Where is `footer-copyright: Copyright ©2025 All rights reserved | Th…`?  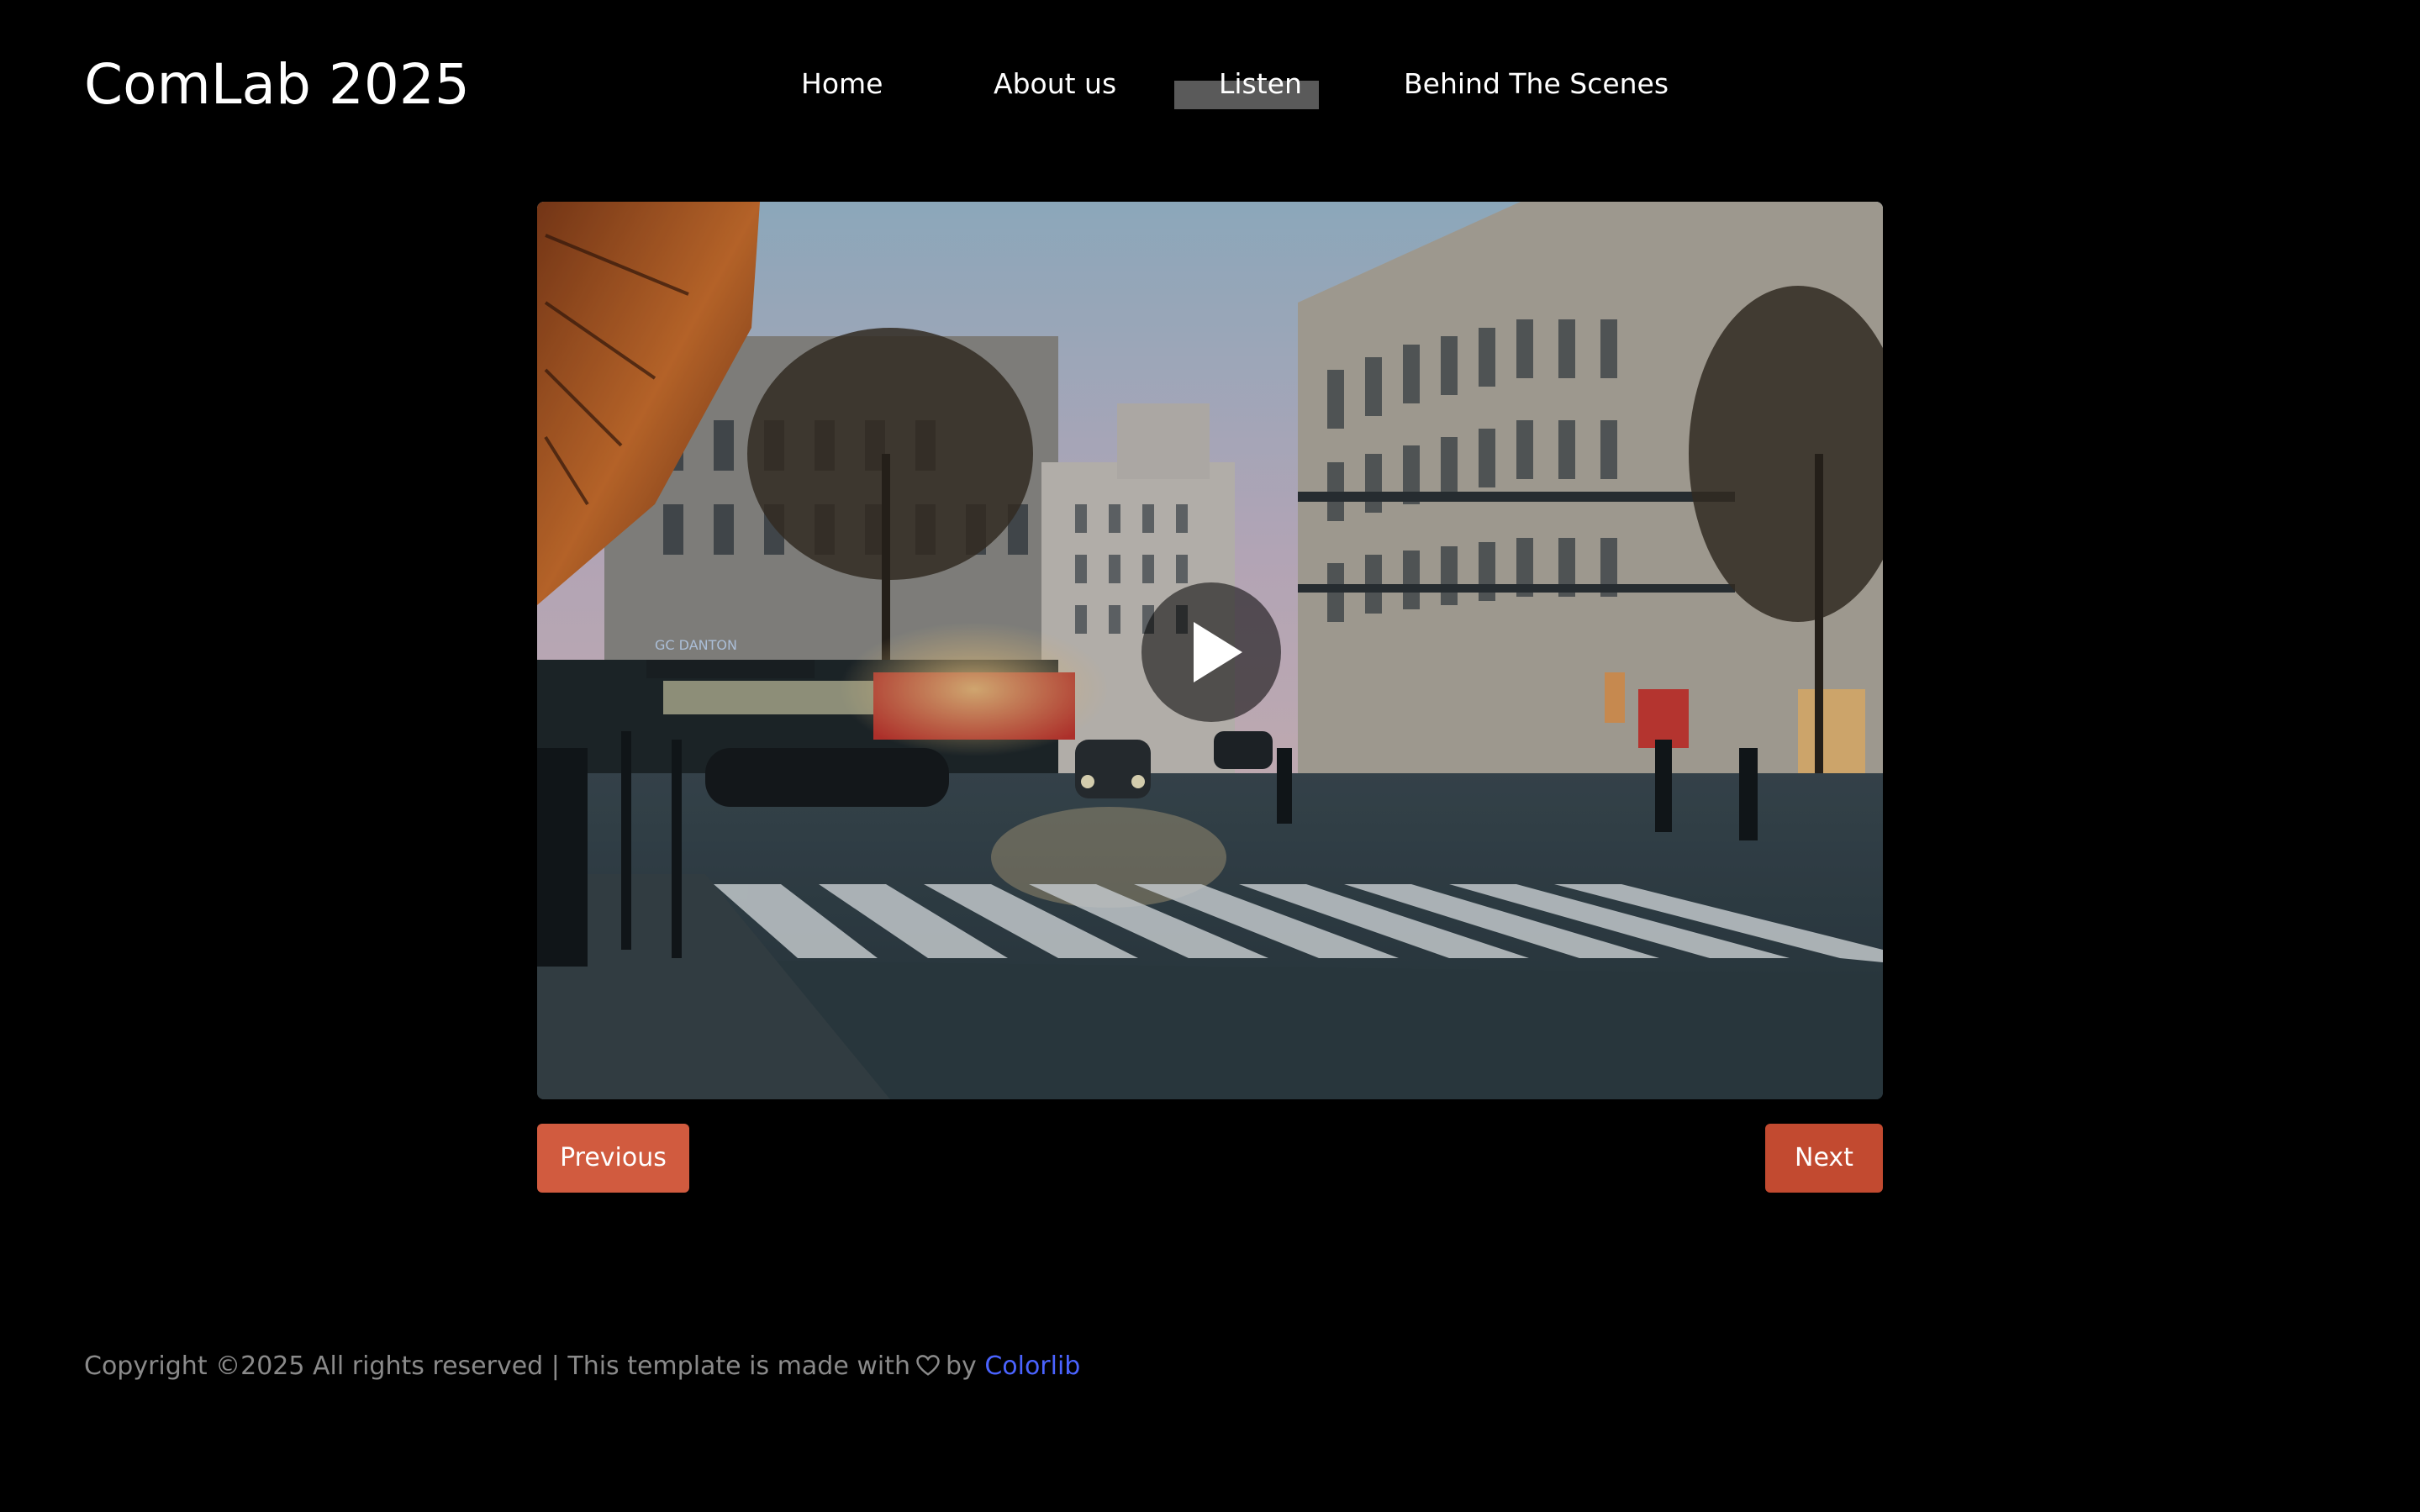 footer-copyright: Copyright ©2025 All rights reserved | Th… is located at coordinates (582, 1367).